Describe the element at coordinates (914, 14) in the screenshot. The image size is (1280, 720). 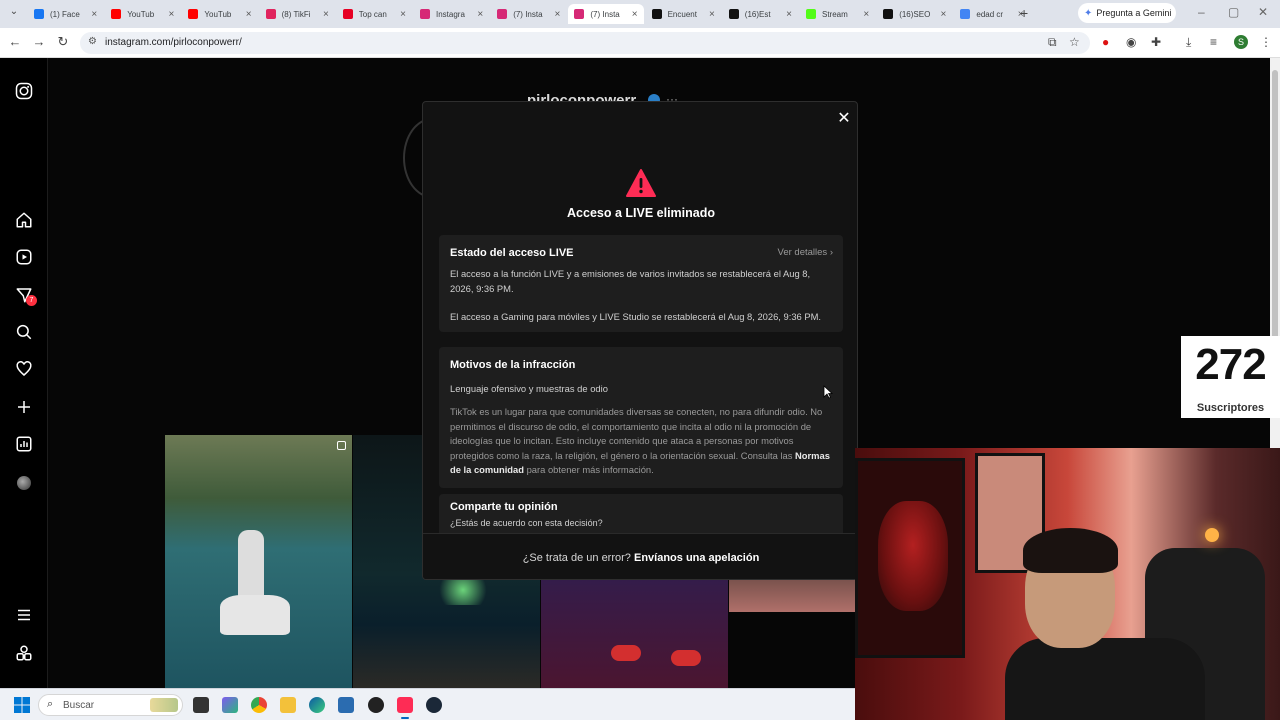
I see `browser-tab: (16)SEO ×` at that location.